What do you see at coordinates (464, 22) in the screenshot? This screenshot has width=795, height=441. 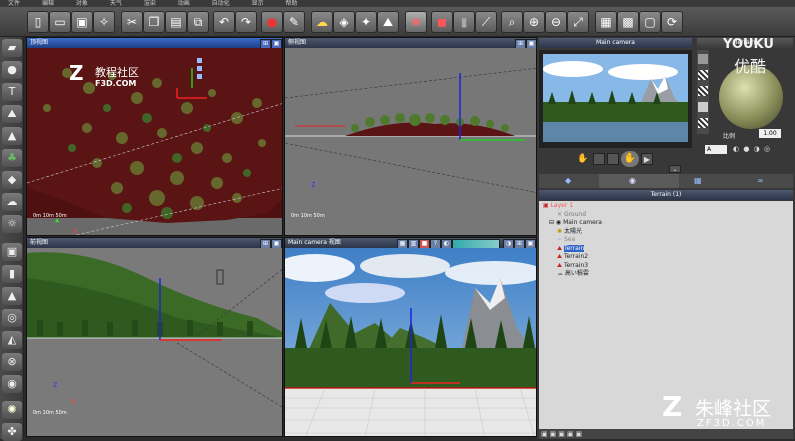 I see `bars-icon: ▮` at bounding box center [464, 22].